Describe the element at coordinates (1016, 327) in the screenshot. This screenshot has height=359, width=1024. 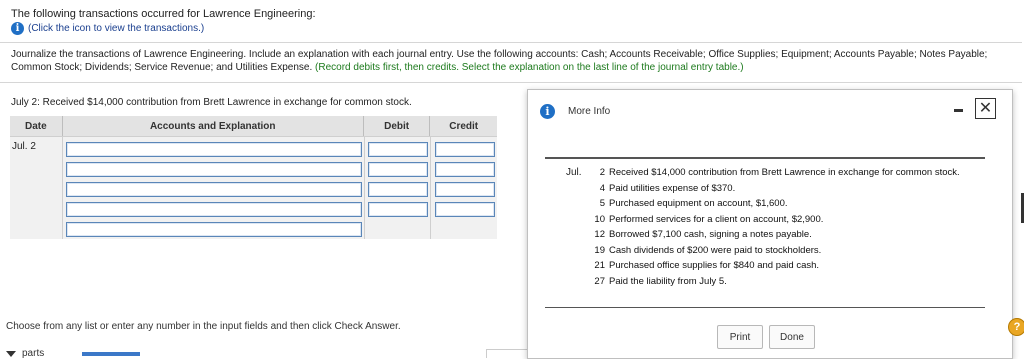
I see `help-icon: ?` at that location.